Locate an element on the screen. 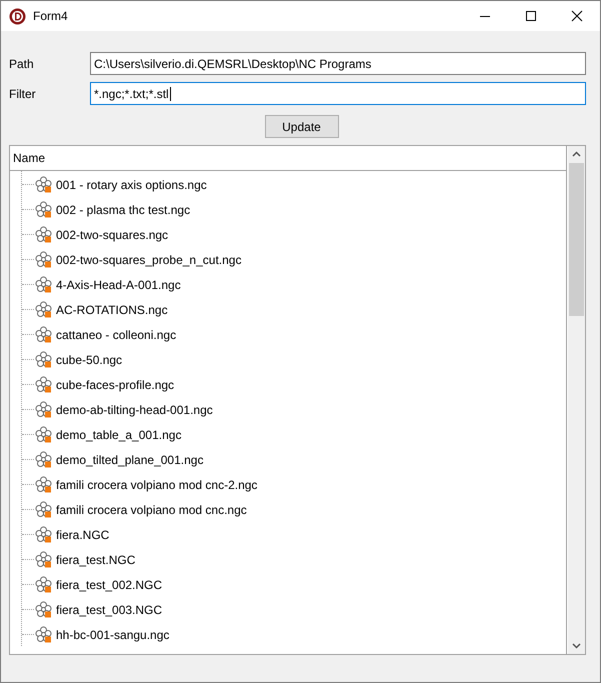 The width and height of the screenshot is (601, 683). file-name: AC-ROTATIONS.ngc is located at coordinates (112, 309).